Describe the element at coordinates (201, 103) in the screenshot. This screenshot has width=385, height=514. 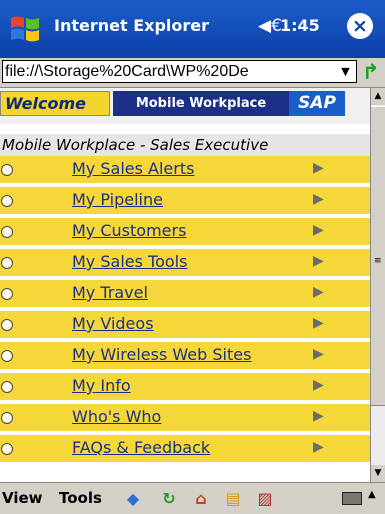
I see `mobile-workplace-label: Mobile Workplace` at that location.